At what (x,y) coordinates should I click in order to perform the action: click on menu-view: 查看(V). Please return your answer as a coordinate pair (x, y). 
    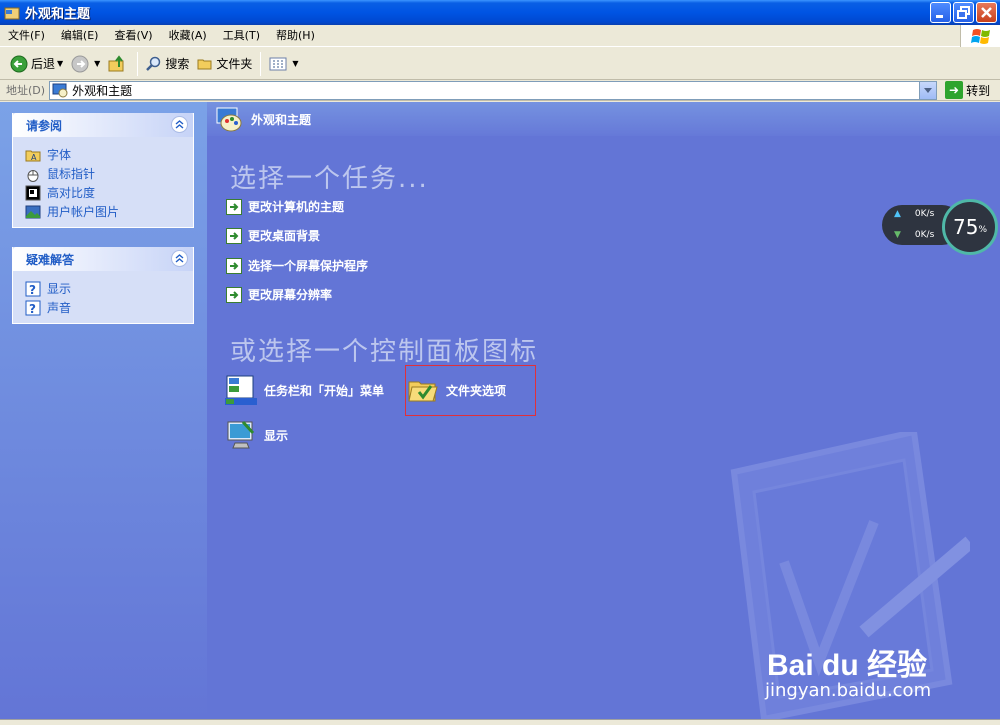
    Looking at the image, I should click on (133, 36).